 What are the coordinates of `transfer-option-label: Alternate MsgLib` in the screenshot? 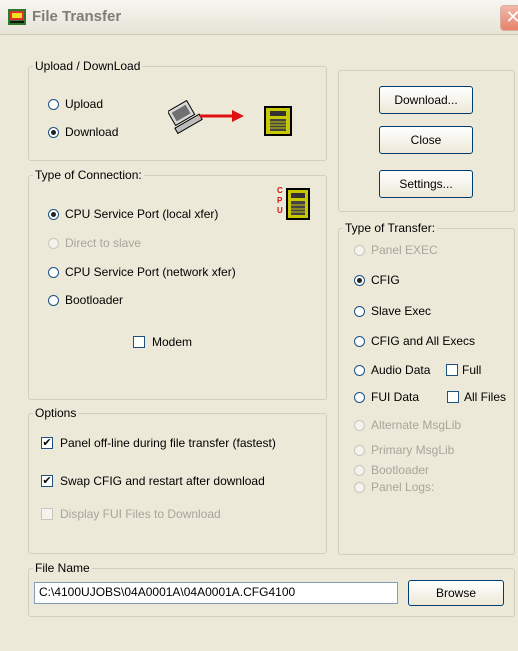 It's located at (416, 425).